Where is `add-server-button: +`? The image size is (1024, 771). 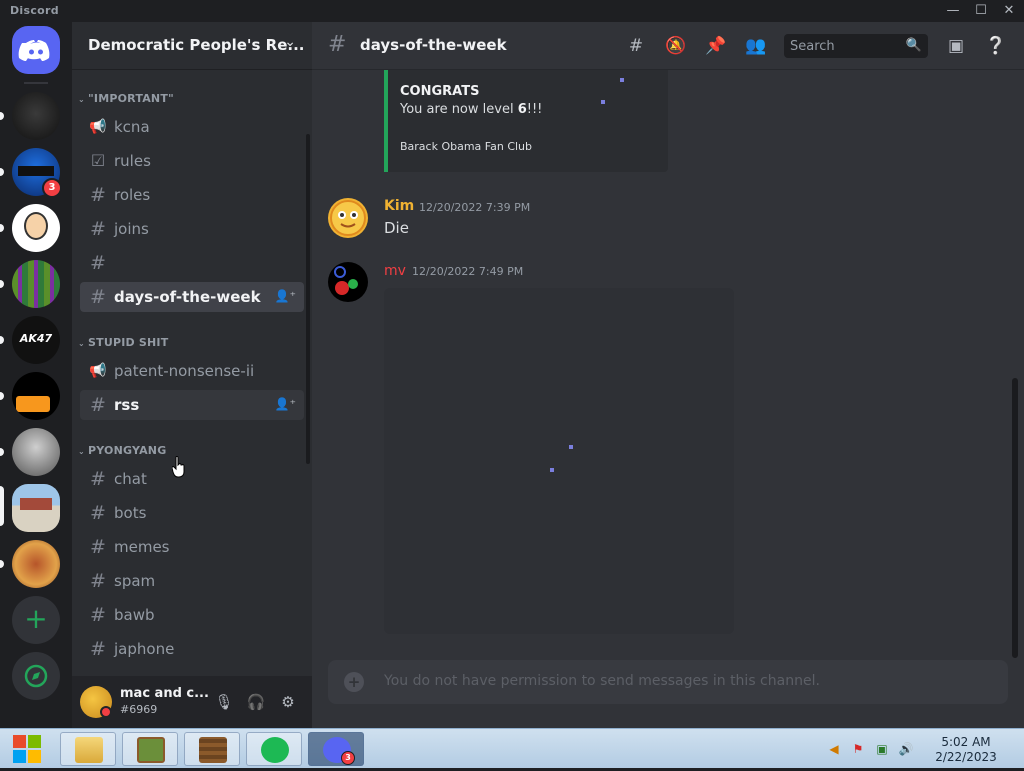 add-server-button: + is located at coordinates (36, 620).